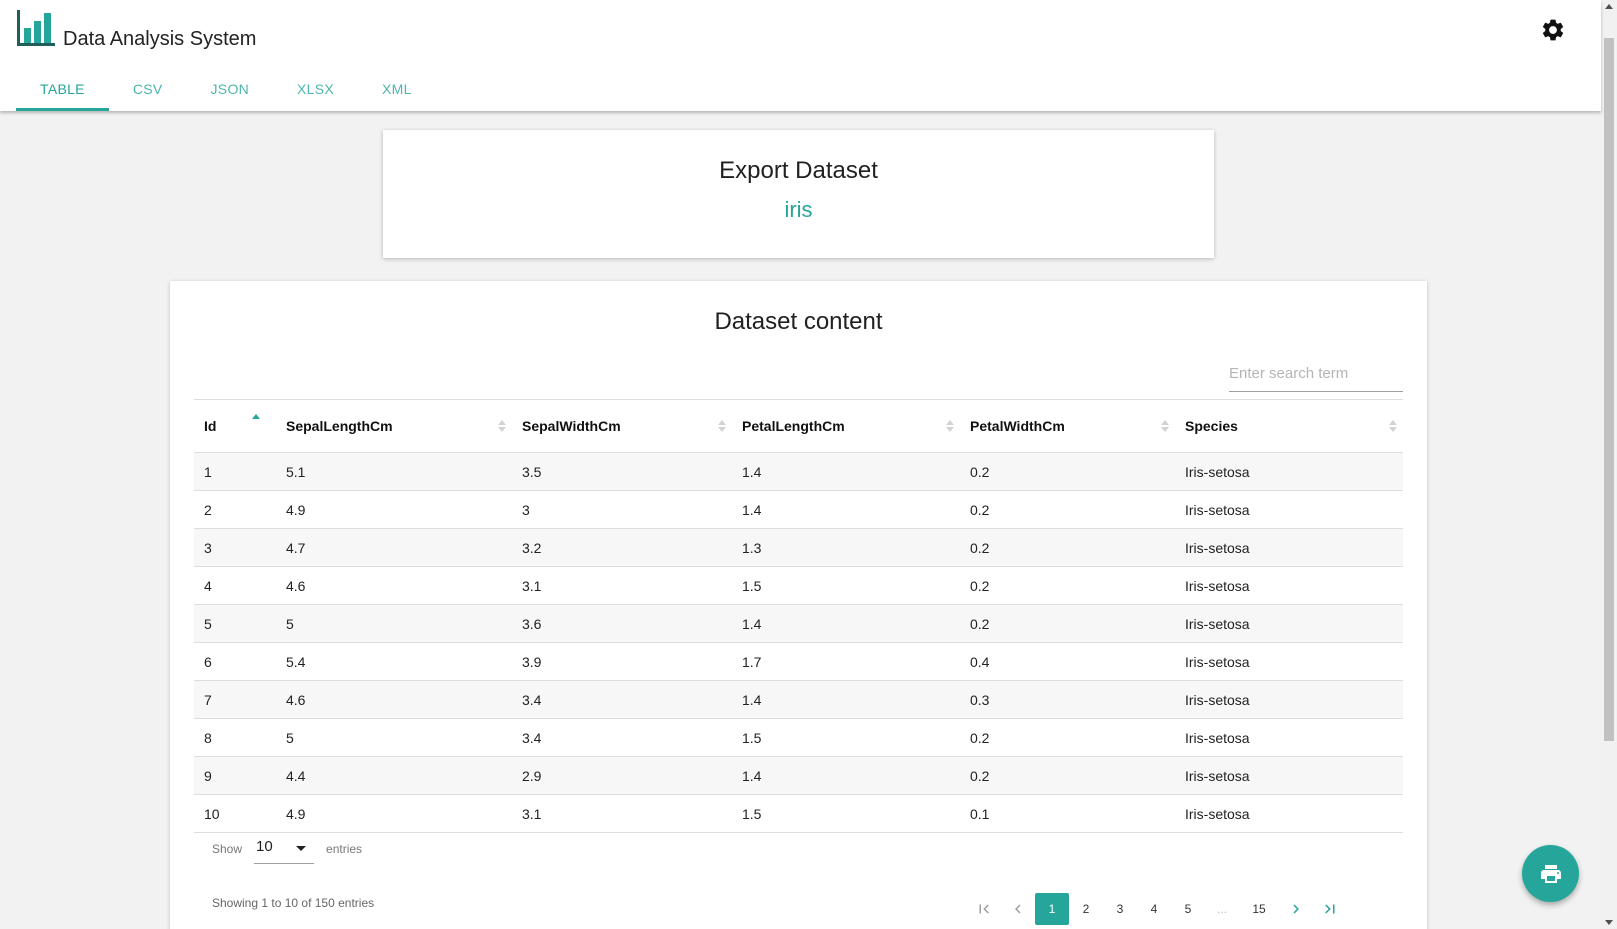 The height and width of the screenshot is (929, 1617). I want to click on table-cell-sepalwidthcm: 3, so click(526, 509).